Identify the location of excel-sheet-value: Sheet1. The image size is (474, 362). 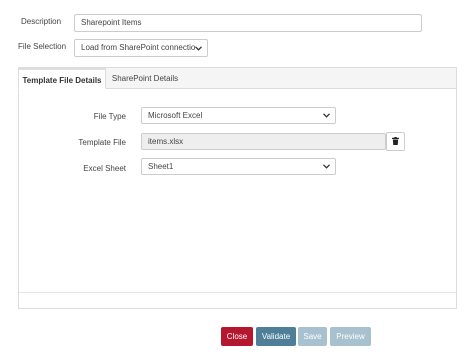
(161, 166).